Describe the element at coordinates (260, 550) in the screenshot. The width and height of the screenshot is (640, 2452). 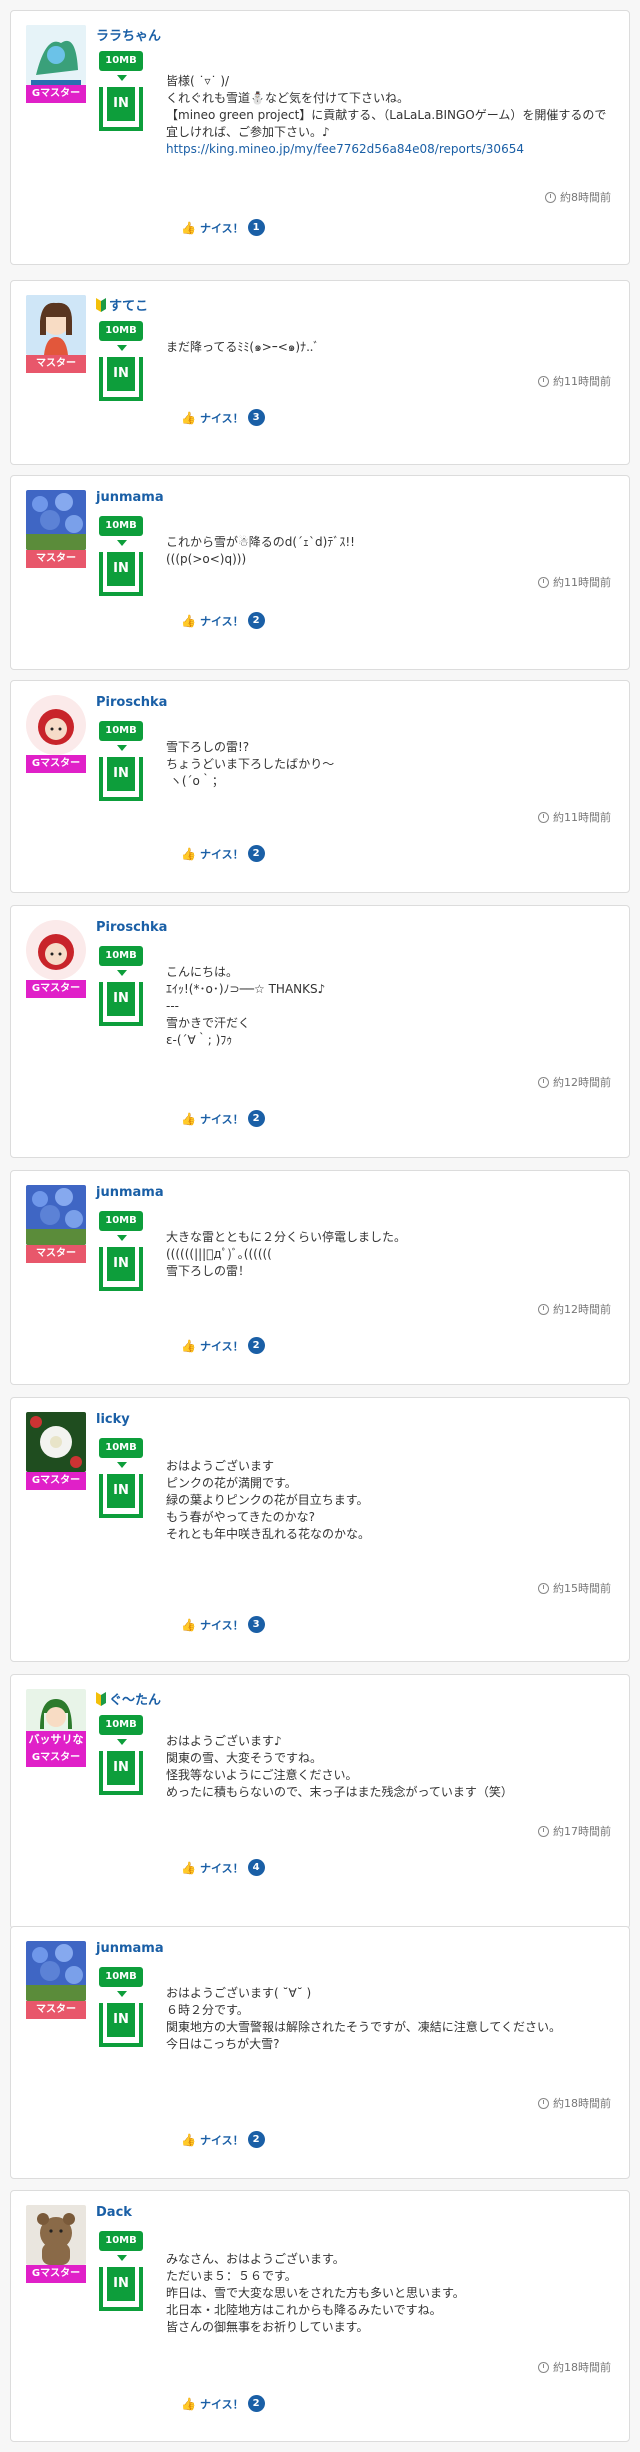
I see `message-text: これから雪が☃降るのd(´ｪ`d)ﾃﾞｽ!! (((p(>o<)q)))` at that location.